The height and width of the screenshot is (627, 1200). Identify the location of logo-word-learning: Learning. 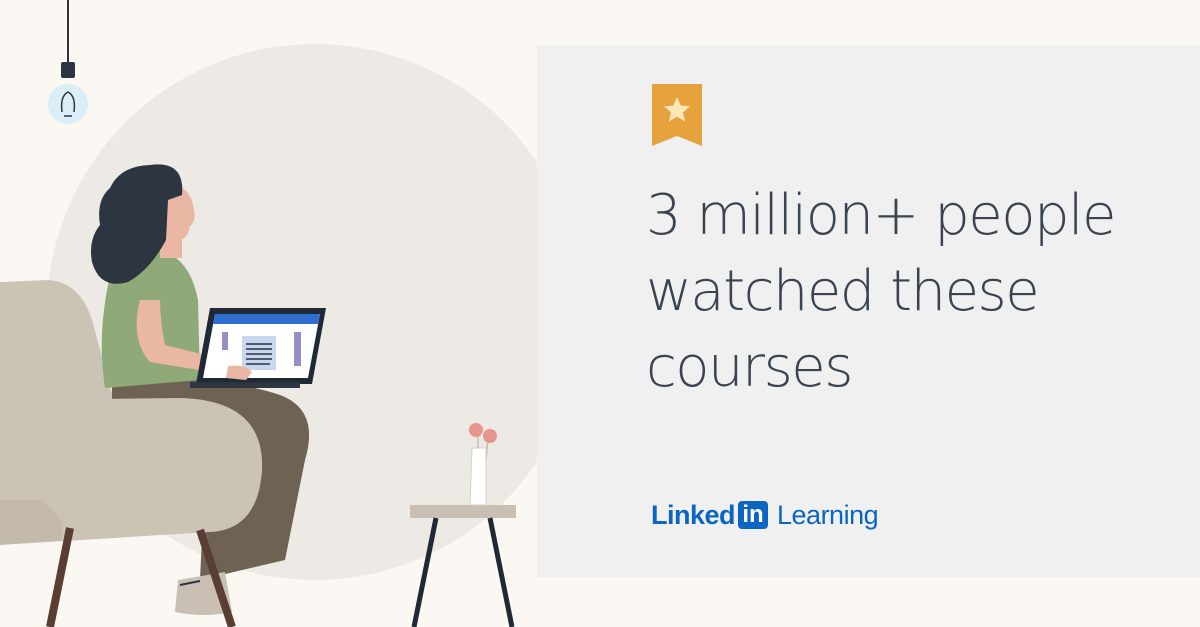
(828, 514).